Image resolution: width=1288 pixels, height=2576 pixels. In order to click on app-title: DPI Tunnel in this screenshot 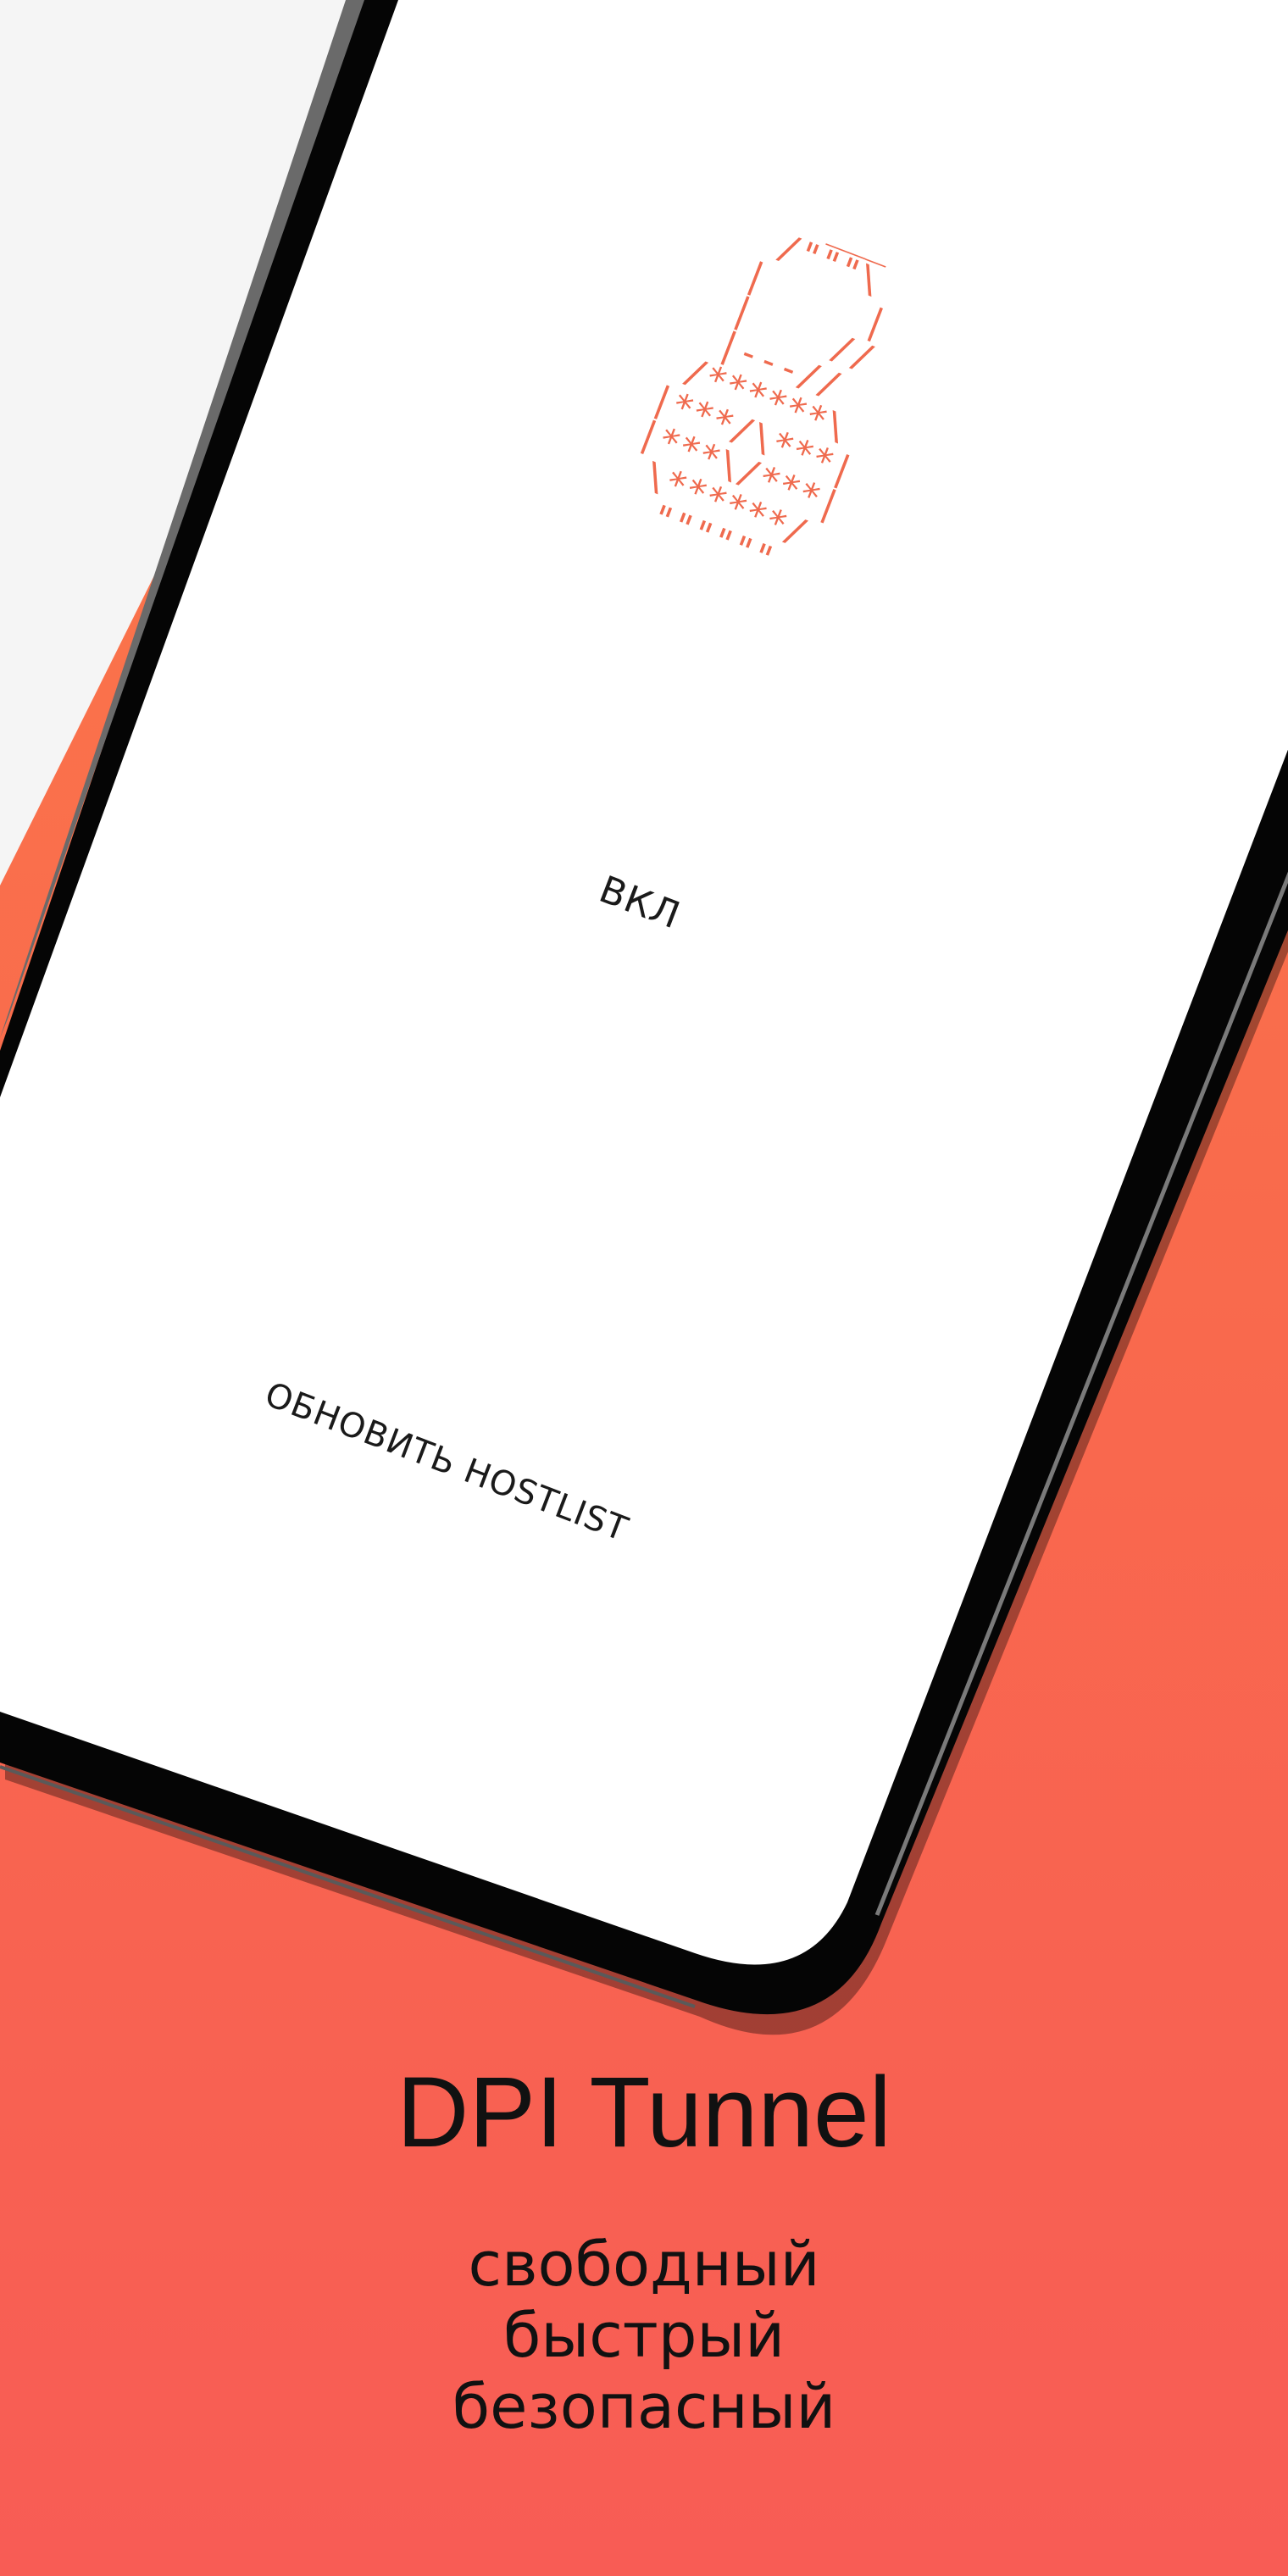, I will do `click(644, 2112)`.